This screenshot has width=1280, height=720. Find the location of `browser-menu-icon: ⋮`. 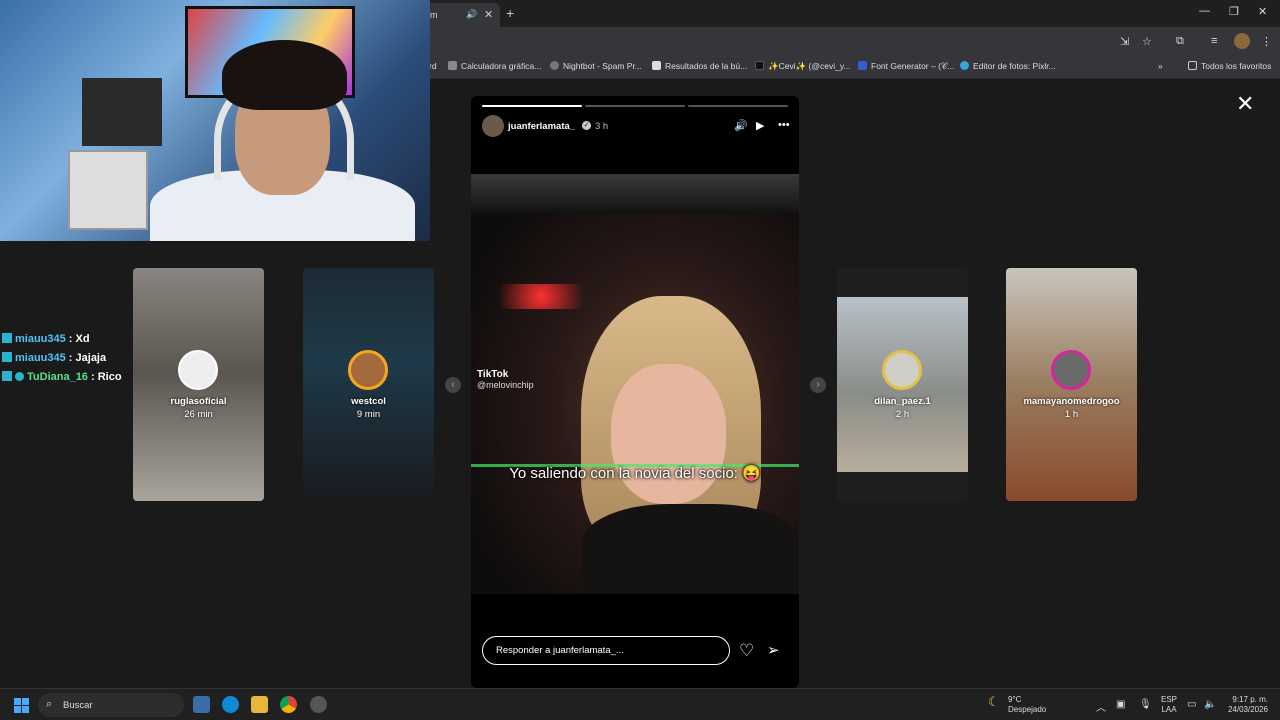

browser-menu-icon: ⋮ is located at coordinates (1266, 41).